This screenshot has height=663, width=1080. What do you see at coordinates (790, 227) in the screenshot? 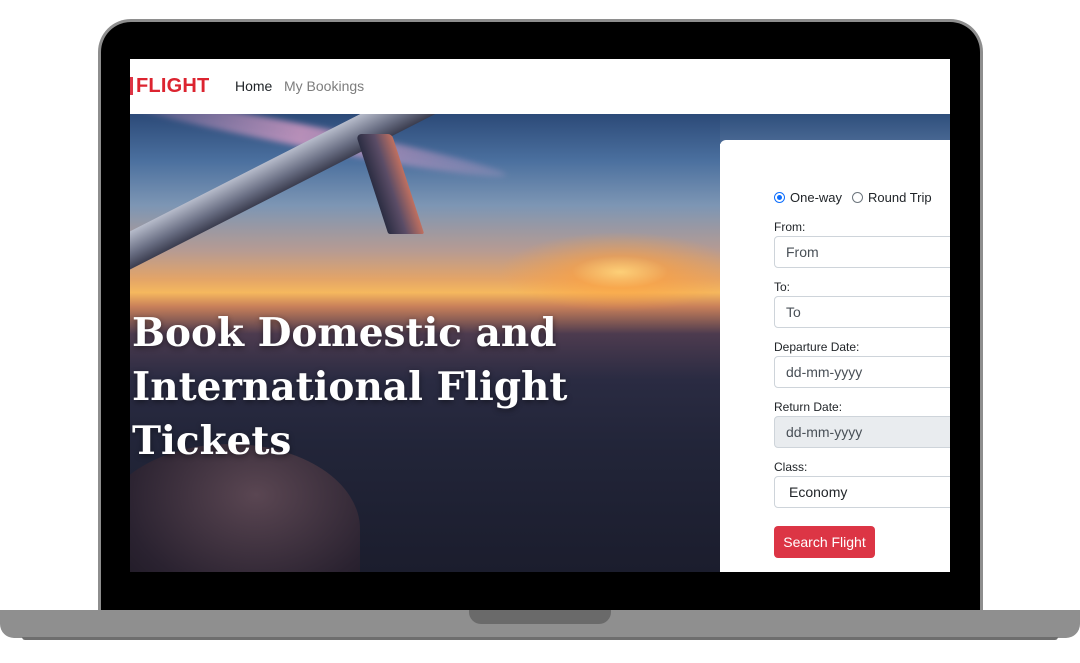
I see `from-label: From:` at bounding box center [790, 227].